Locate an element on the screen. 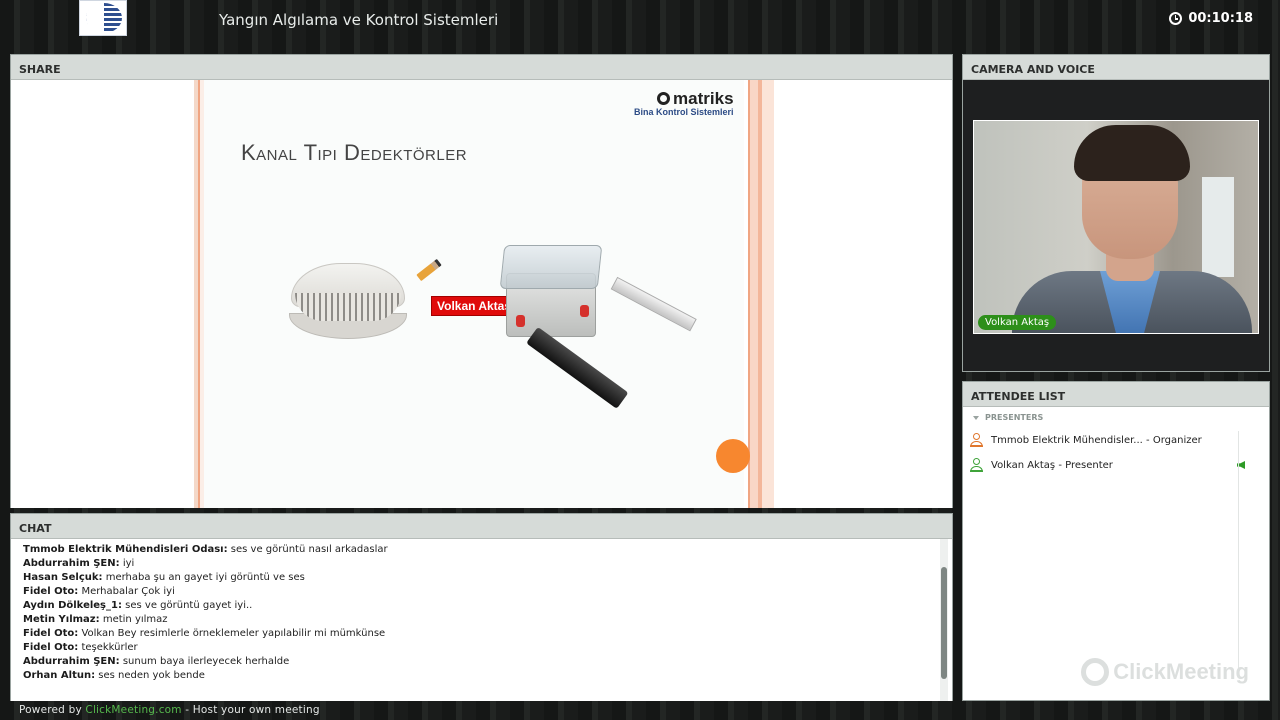  chat-message: Fidel Oto: teşekkürler is located at coordinates (80, 647).